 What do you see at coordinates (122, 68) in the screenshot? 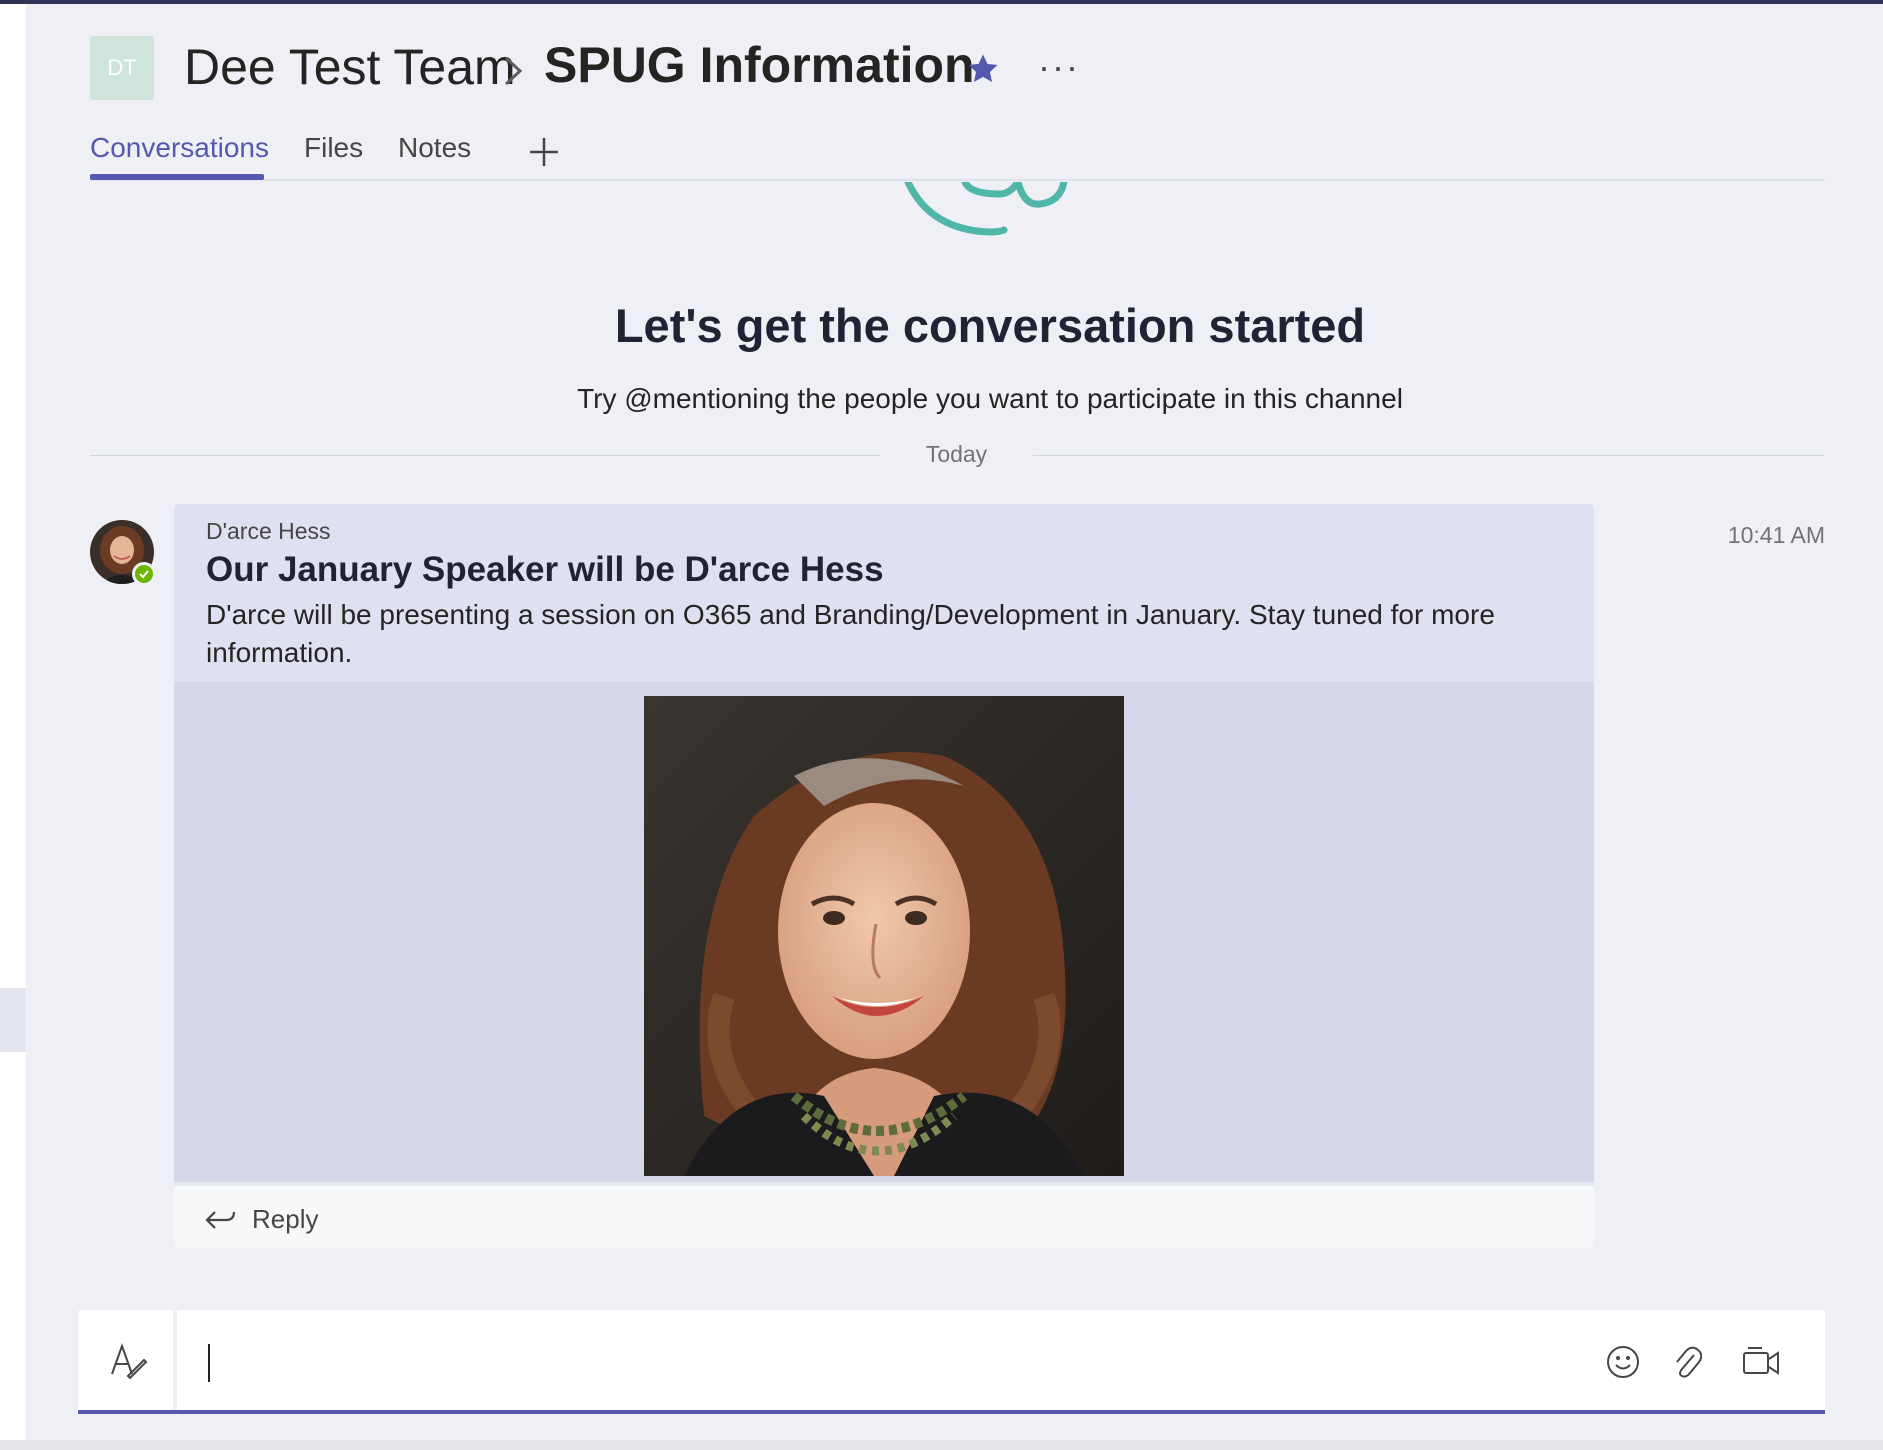
I see `team-avatar: DT` at bounding box center [122, 68].